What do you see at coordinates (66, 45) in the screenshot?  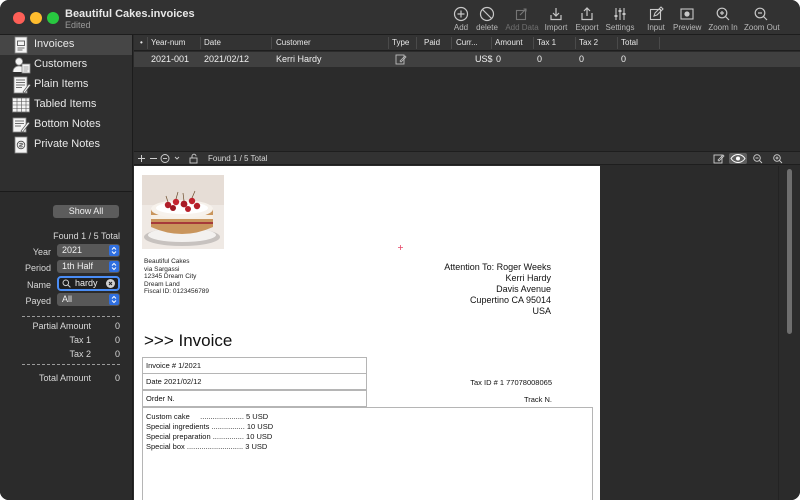 I see `sidebar-item-invoices: Invoices` at bounding box center [66, 45].